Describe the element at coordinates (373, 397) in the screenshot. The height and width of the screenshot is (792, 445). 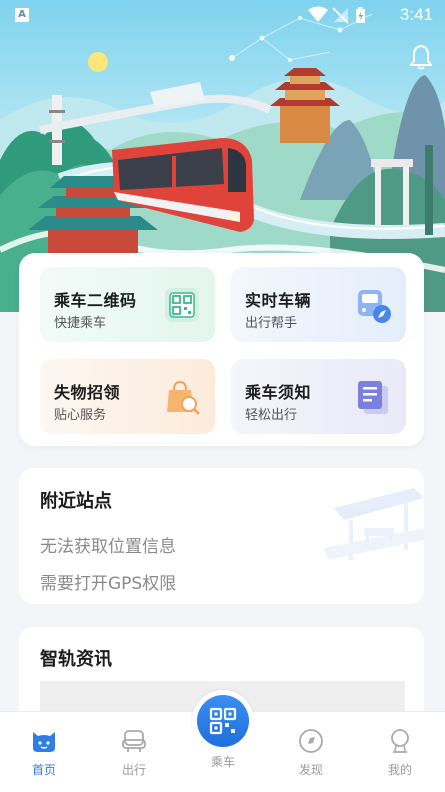
I see `document-icon` at that location.